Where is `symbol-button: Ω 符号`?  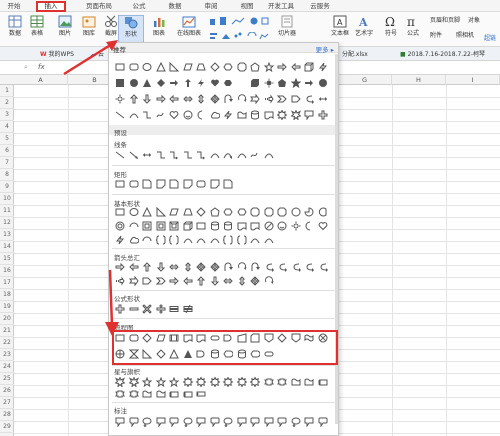
symbol-button: Ω 符号 is located at coordinates (391, 30).